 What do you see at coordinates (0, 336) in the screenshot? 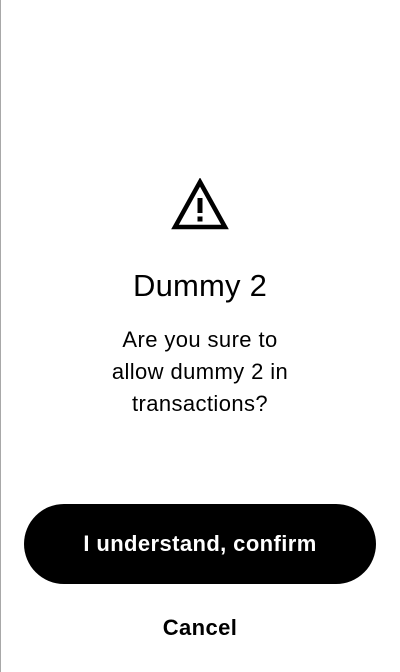
I see `screen-edge` at bounding box center [0, 336].